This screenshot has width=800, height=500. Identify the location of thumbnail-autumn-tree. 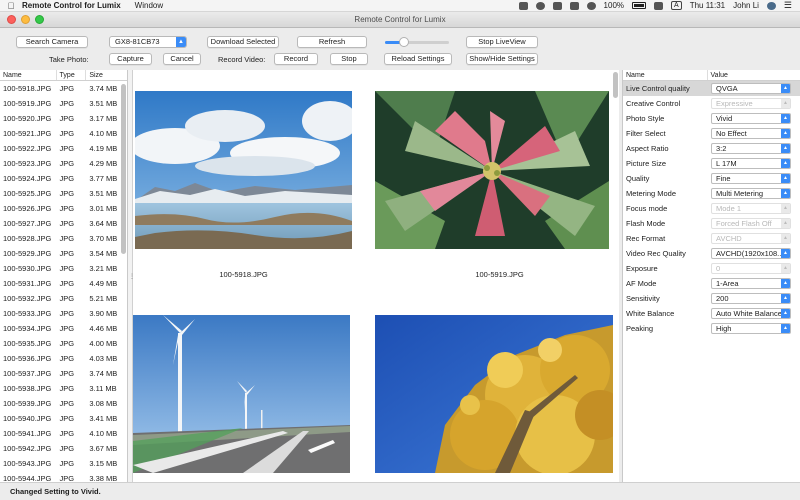
(494, 394).